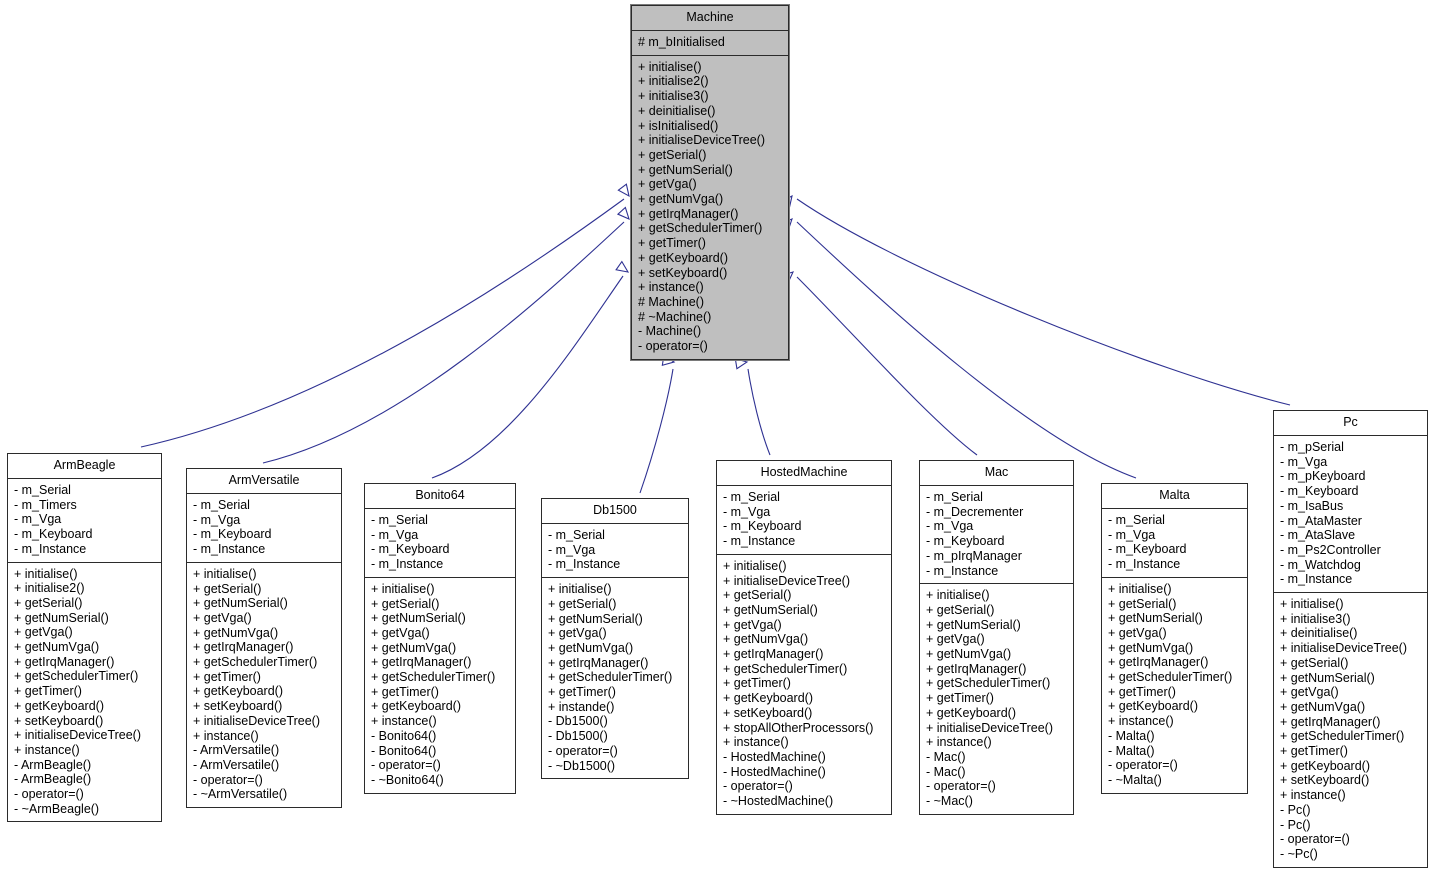 This screenshot has height=873, width=1435. I want to click on class-title-db1500: Db1500, so click(615, 511).